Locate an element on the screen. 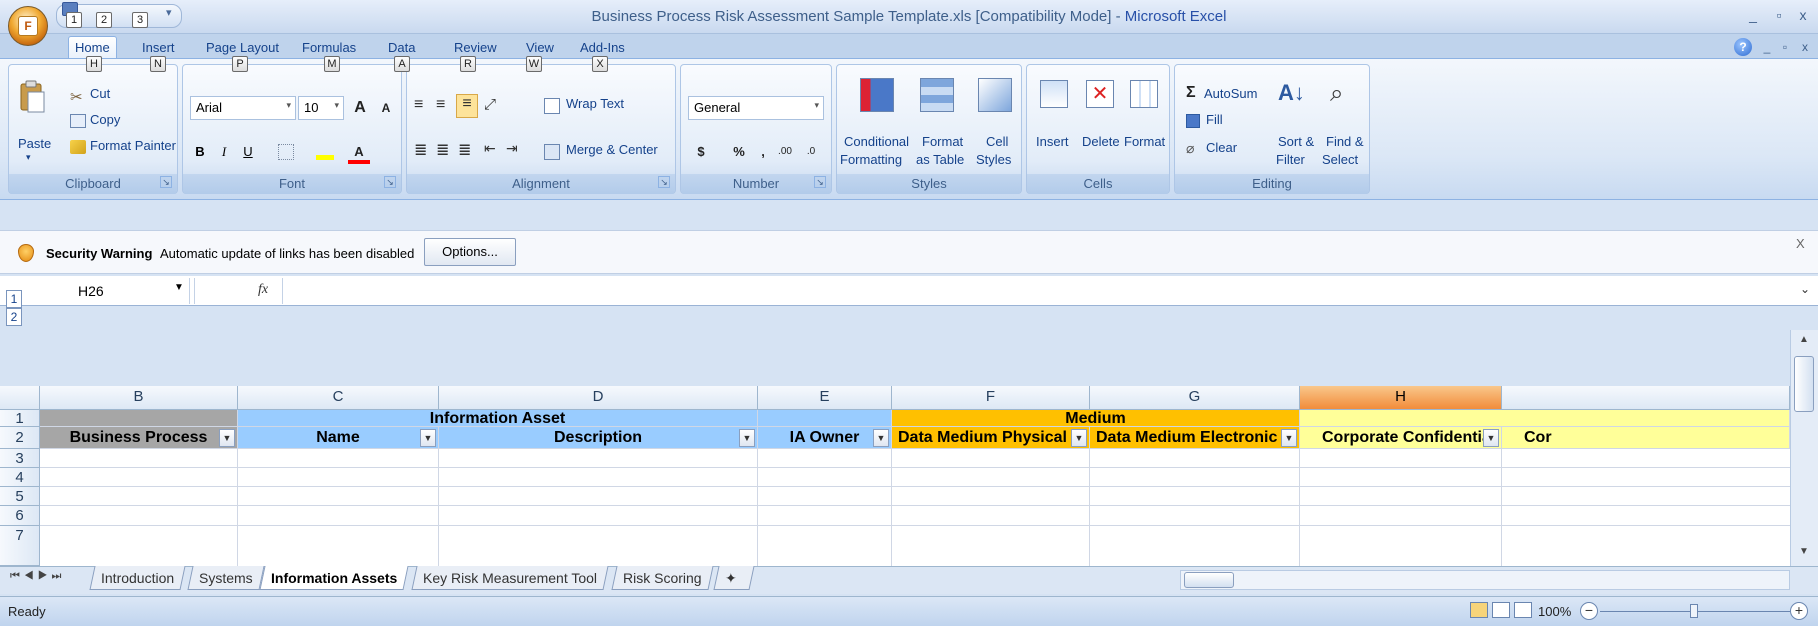  cut-button: Cut is located at coordinates (100, 93).